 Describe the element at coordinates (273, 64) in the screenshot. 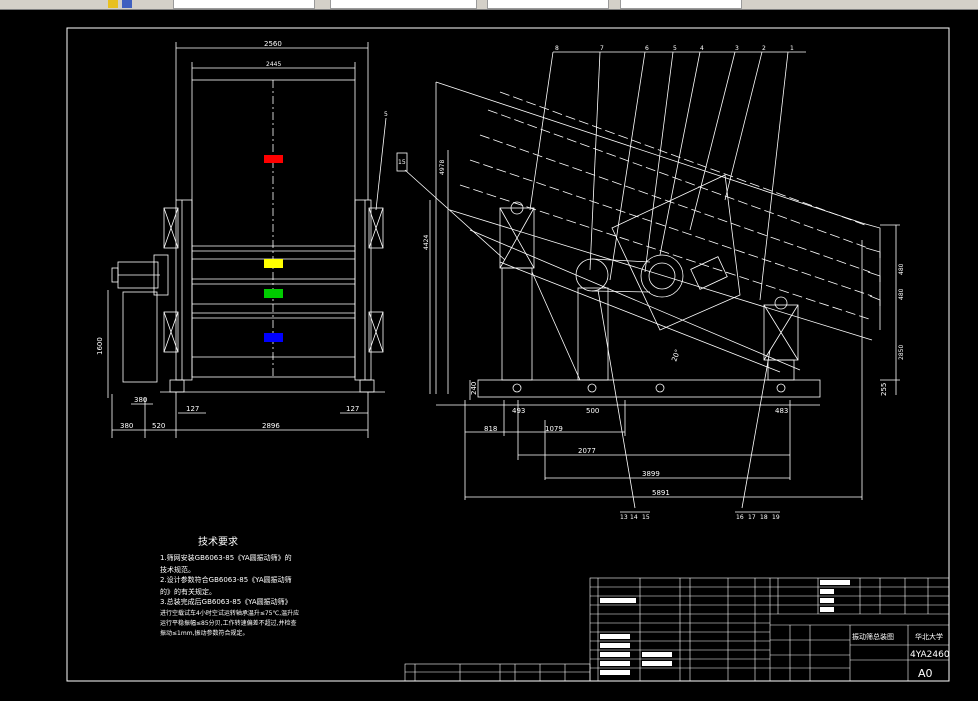

I see `dim-2445: 2445` at that location.